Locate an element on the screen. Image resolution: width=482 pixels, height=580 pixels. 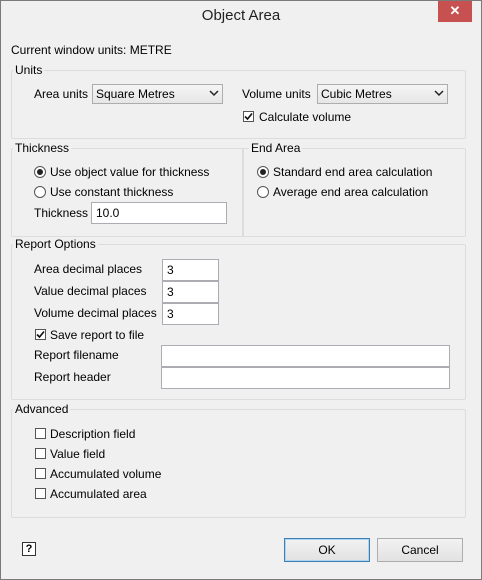
area-decimal-places-label: Area decimal places is located at coordinates (88, 269).